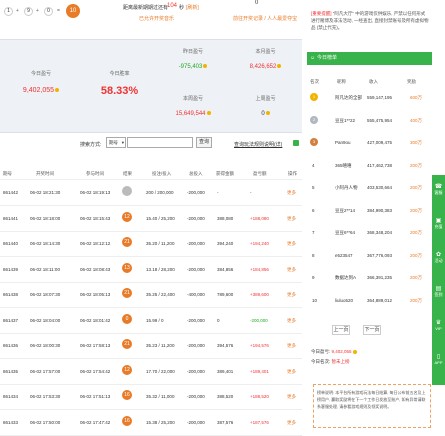 The height and width of the screenshot is (436, 445). I want to click on search-input, so click(160, 142).